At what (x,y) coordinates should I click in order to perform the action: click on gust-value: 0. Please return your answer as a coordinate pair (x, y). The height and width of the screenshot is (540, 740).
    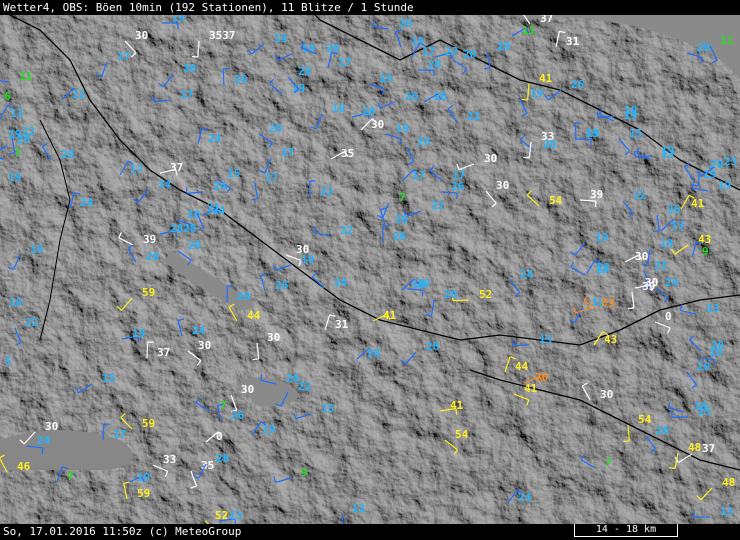
    Looking at the image, I should click on (668, 316).